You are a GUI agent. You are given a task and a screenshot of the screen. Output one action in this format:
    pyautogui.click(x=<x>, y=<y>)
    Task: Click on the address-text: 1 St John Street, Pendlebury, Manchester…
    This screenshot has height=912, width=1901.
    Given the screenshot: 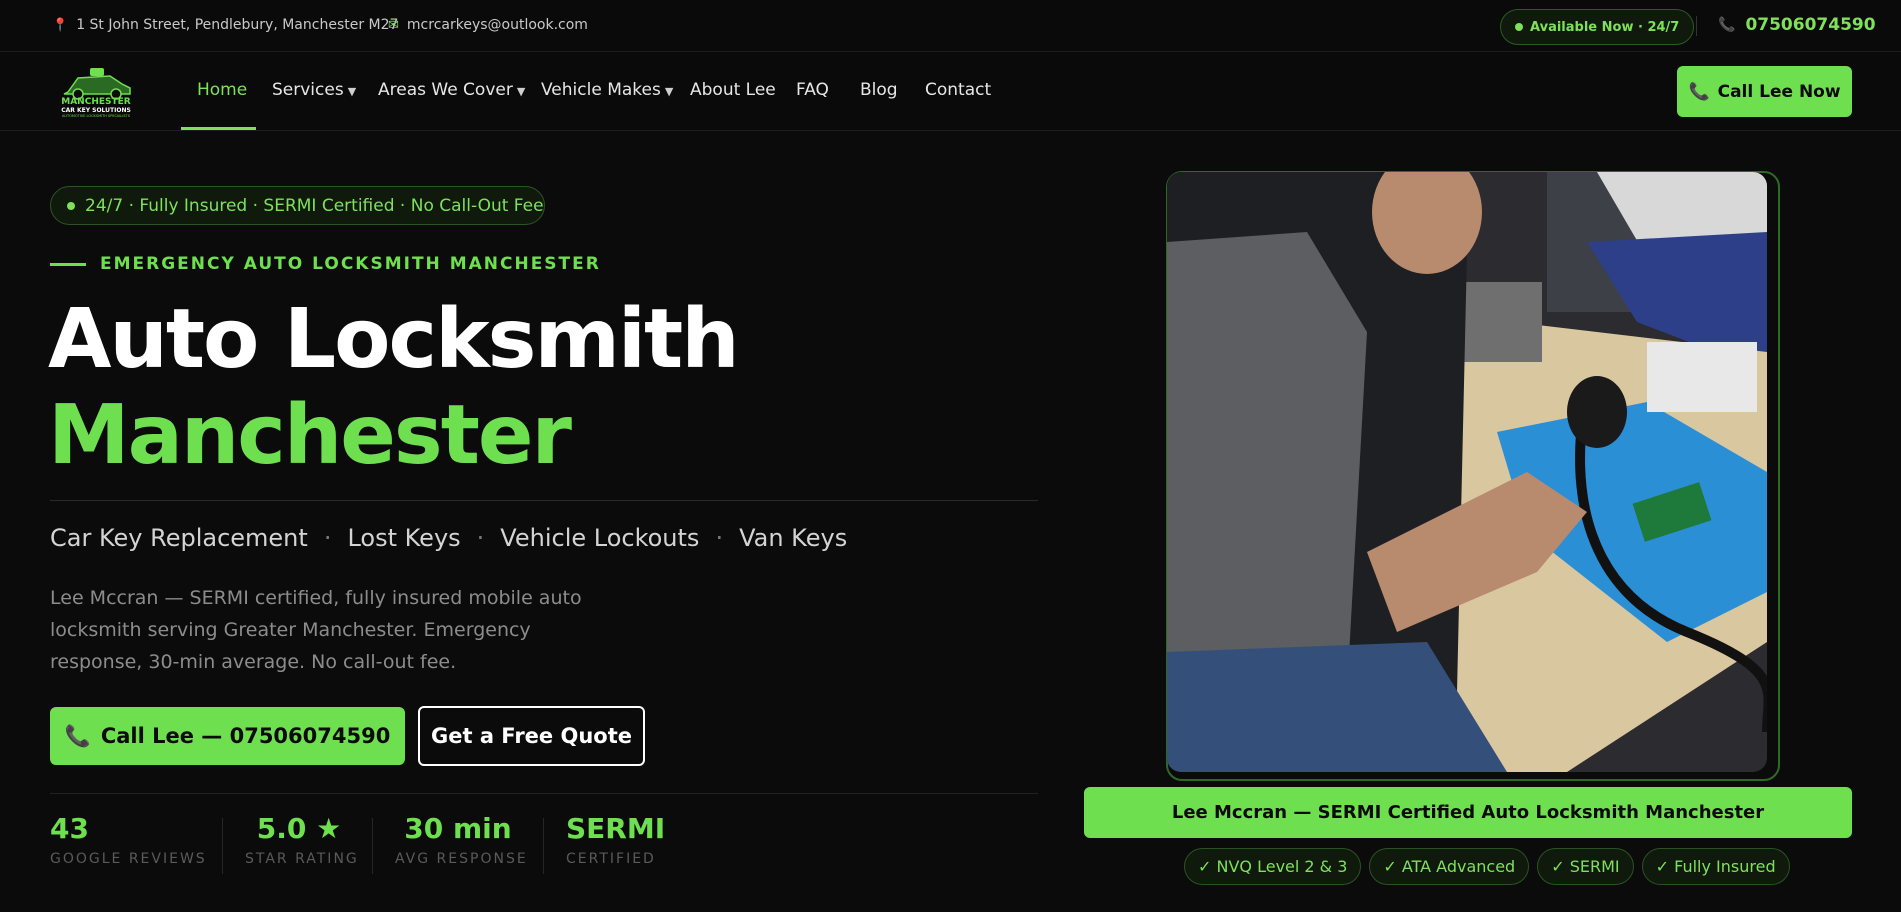 What is the action you would take?
    pyautogui.click(x=237, y=25)
    